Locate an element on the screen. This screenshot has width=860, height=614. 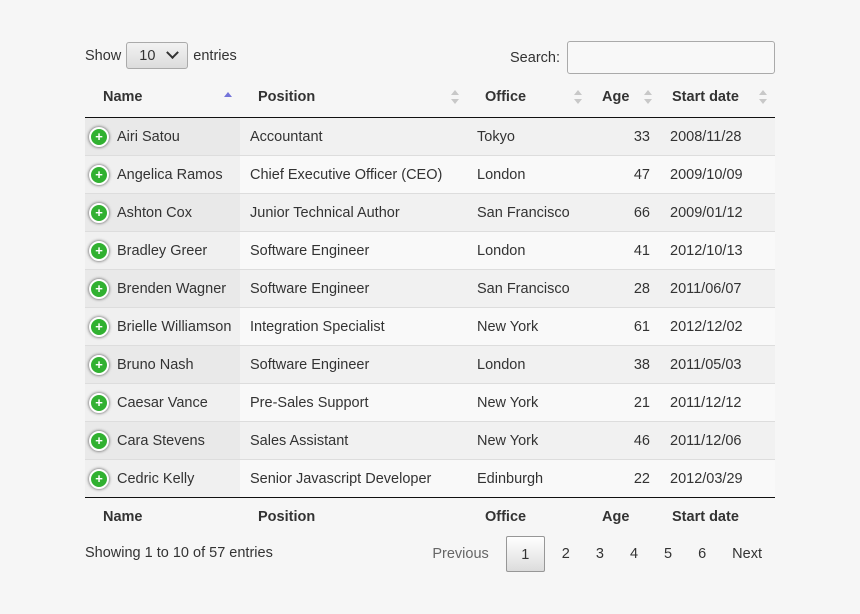
cell-name: + Cedric Kelly is located at coordinates (162, 478).